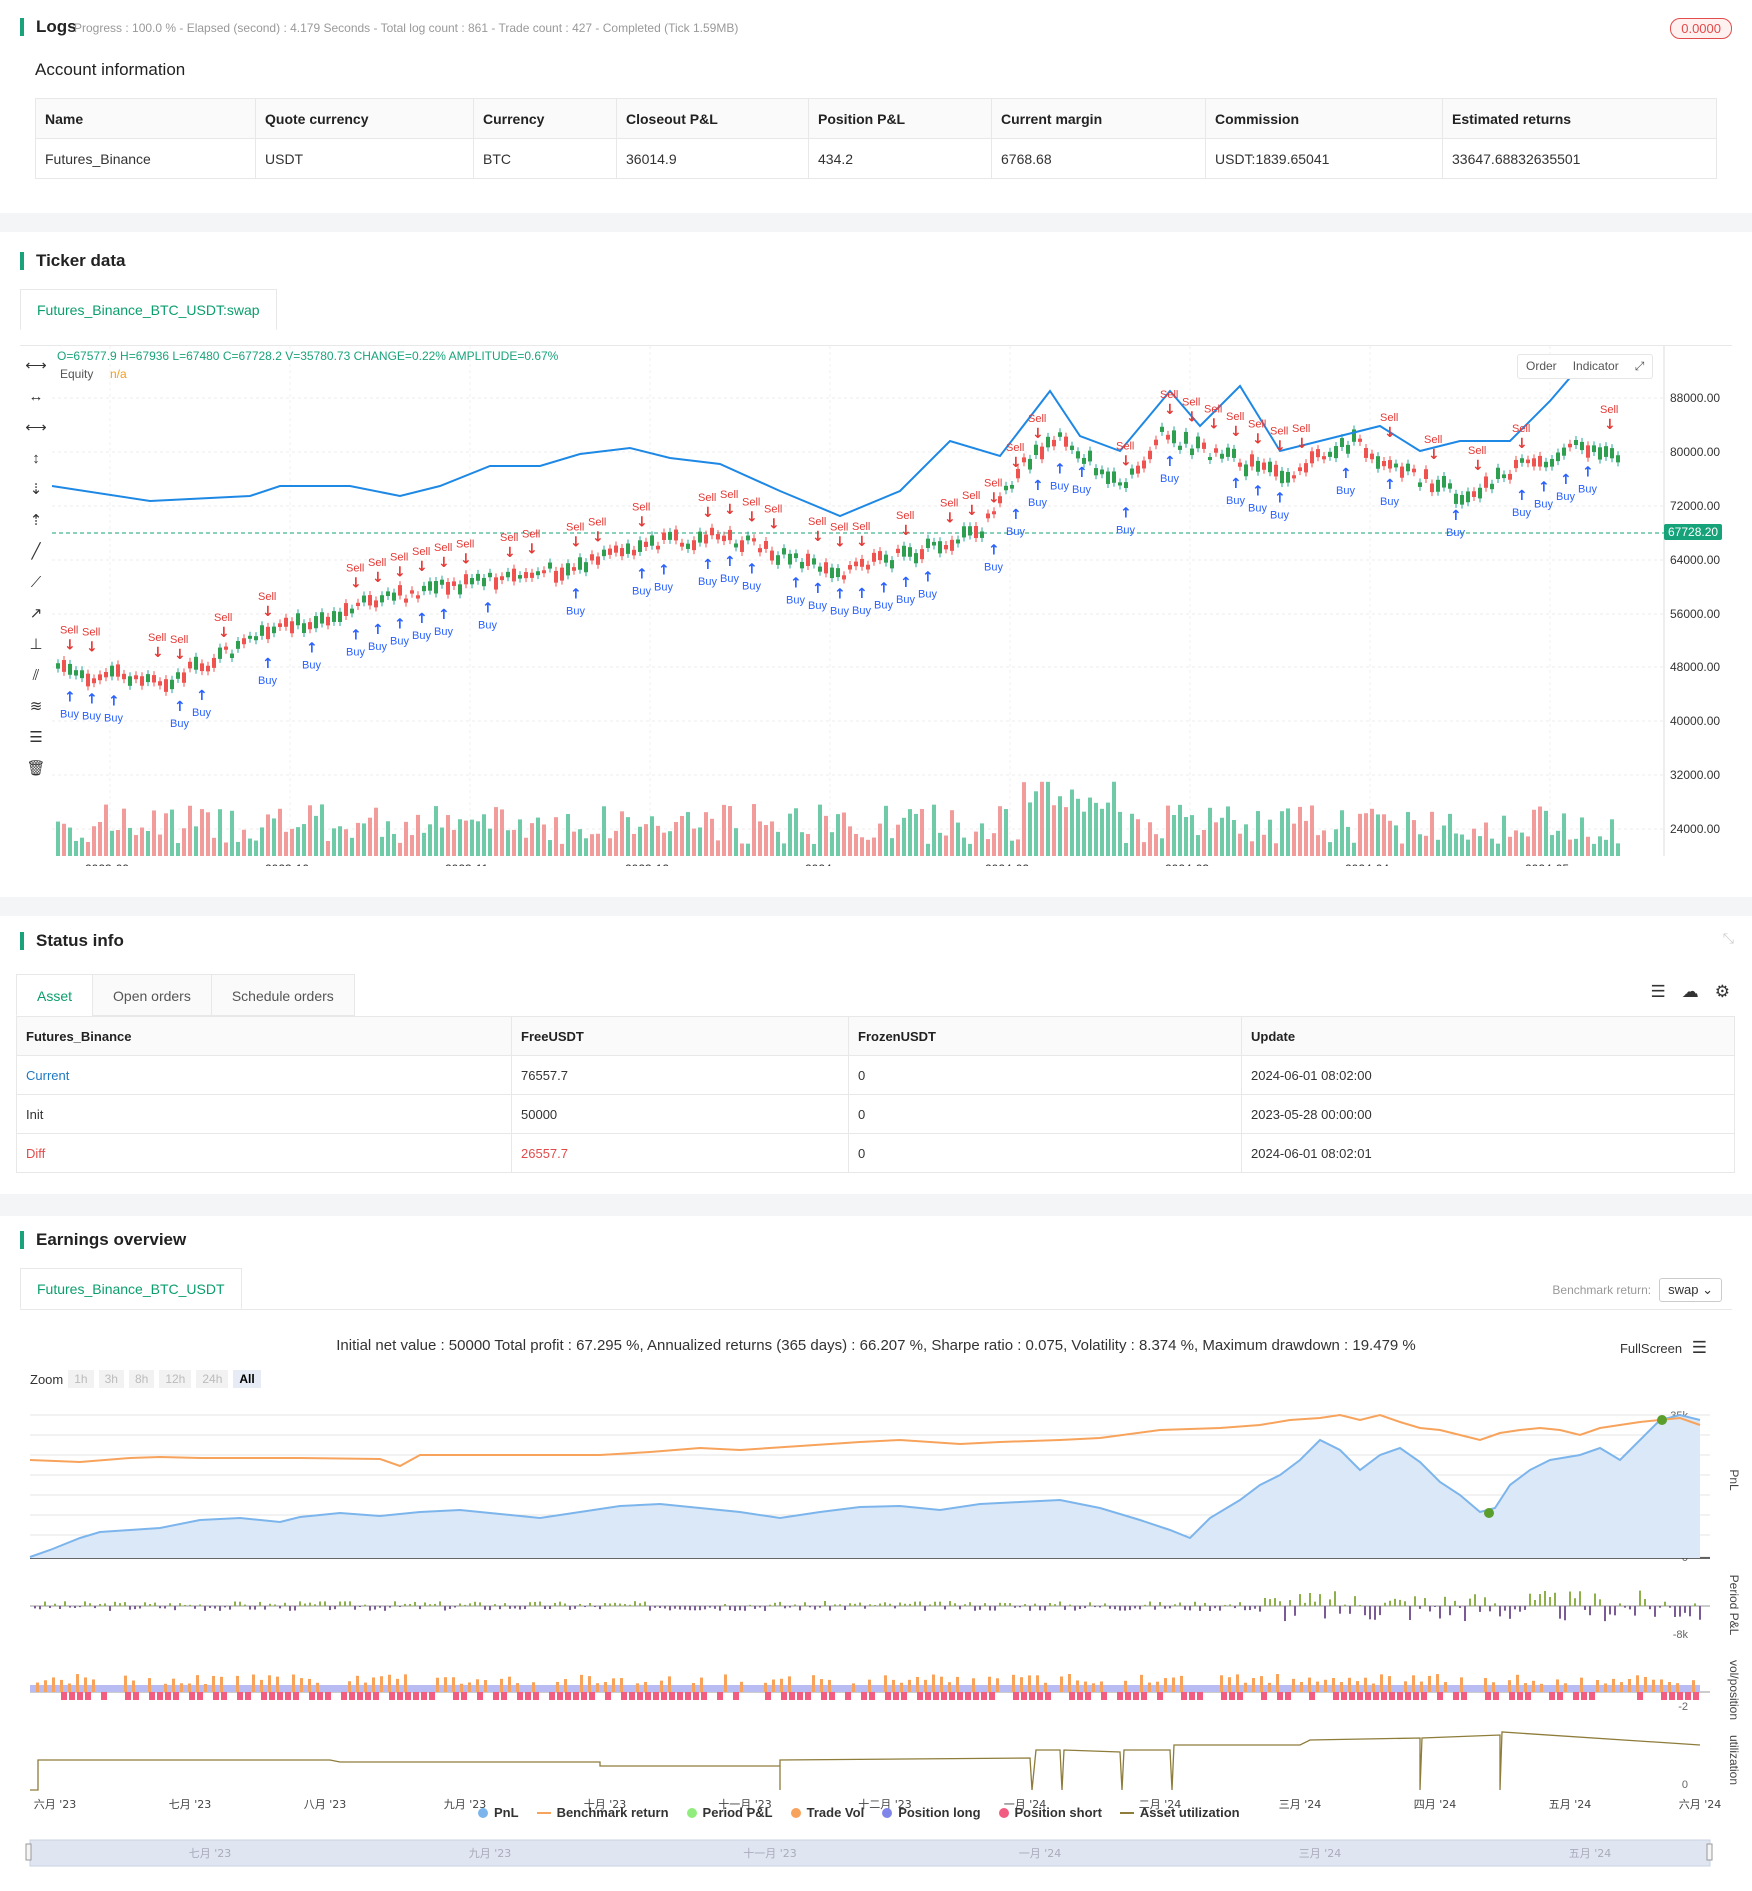 This screenshot has width=1752, height=1891. What do you see at coordinates (827, 1812) in the screenshot?
I see `legend-trade-vol: Trade Vol` at bounding box center [827, 1812].